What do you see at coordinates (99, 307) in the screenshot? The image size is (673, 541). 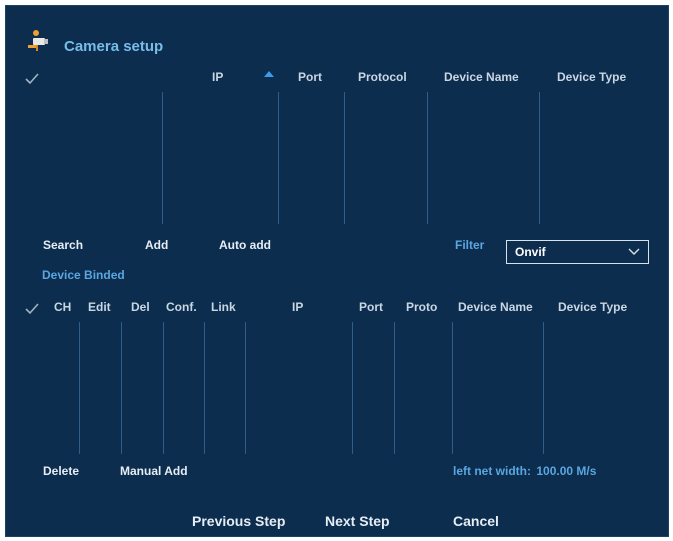 I see `column-header-edit: Edit` at bounding box center [99, 307].